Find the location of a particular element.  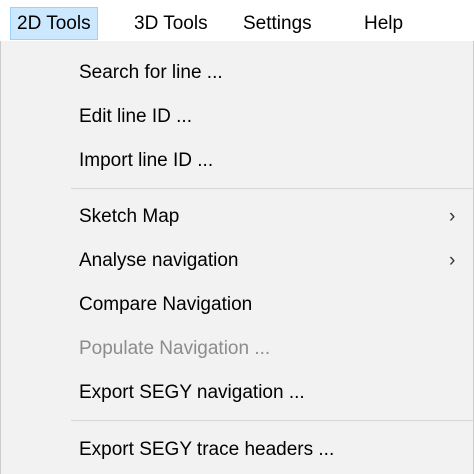

menu-item-label: Sketch Map is located at coordinates (129, 216).